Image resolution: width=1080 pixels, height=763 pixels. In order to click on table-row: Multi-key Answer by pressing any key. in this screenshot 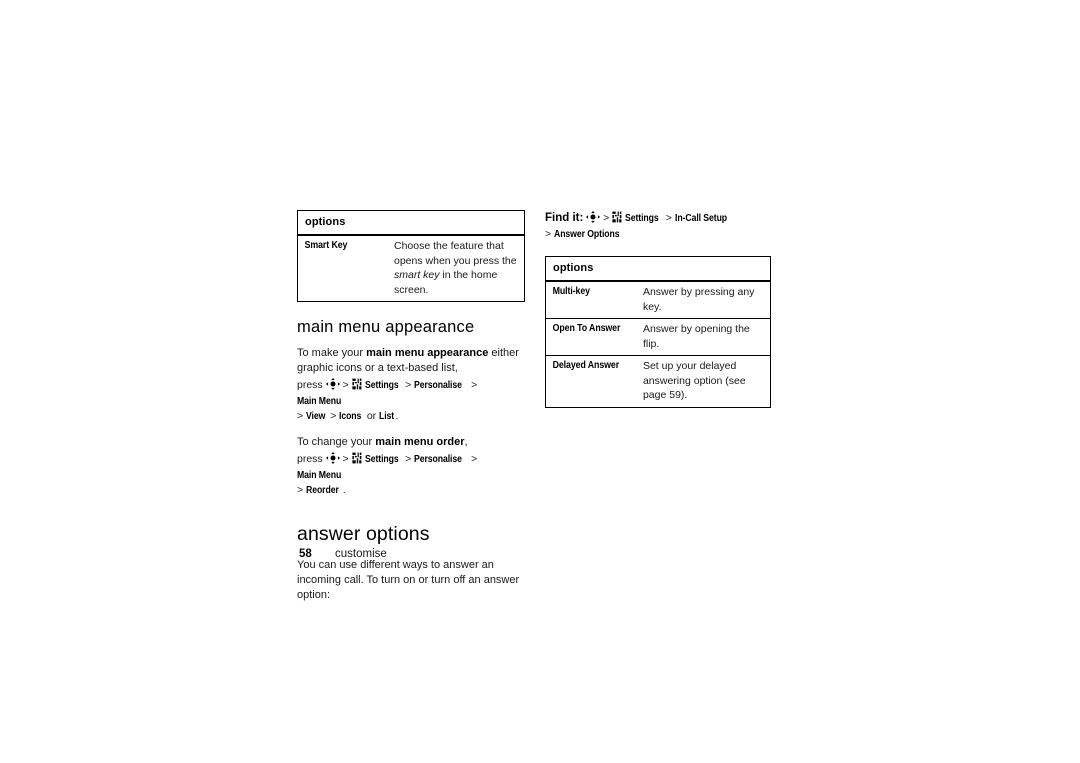, I will do `click(658, 299)`.